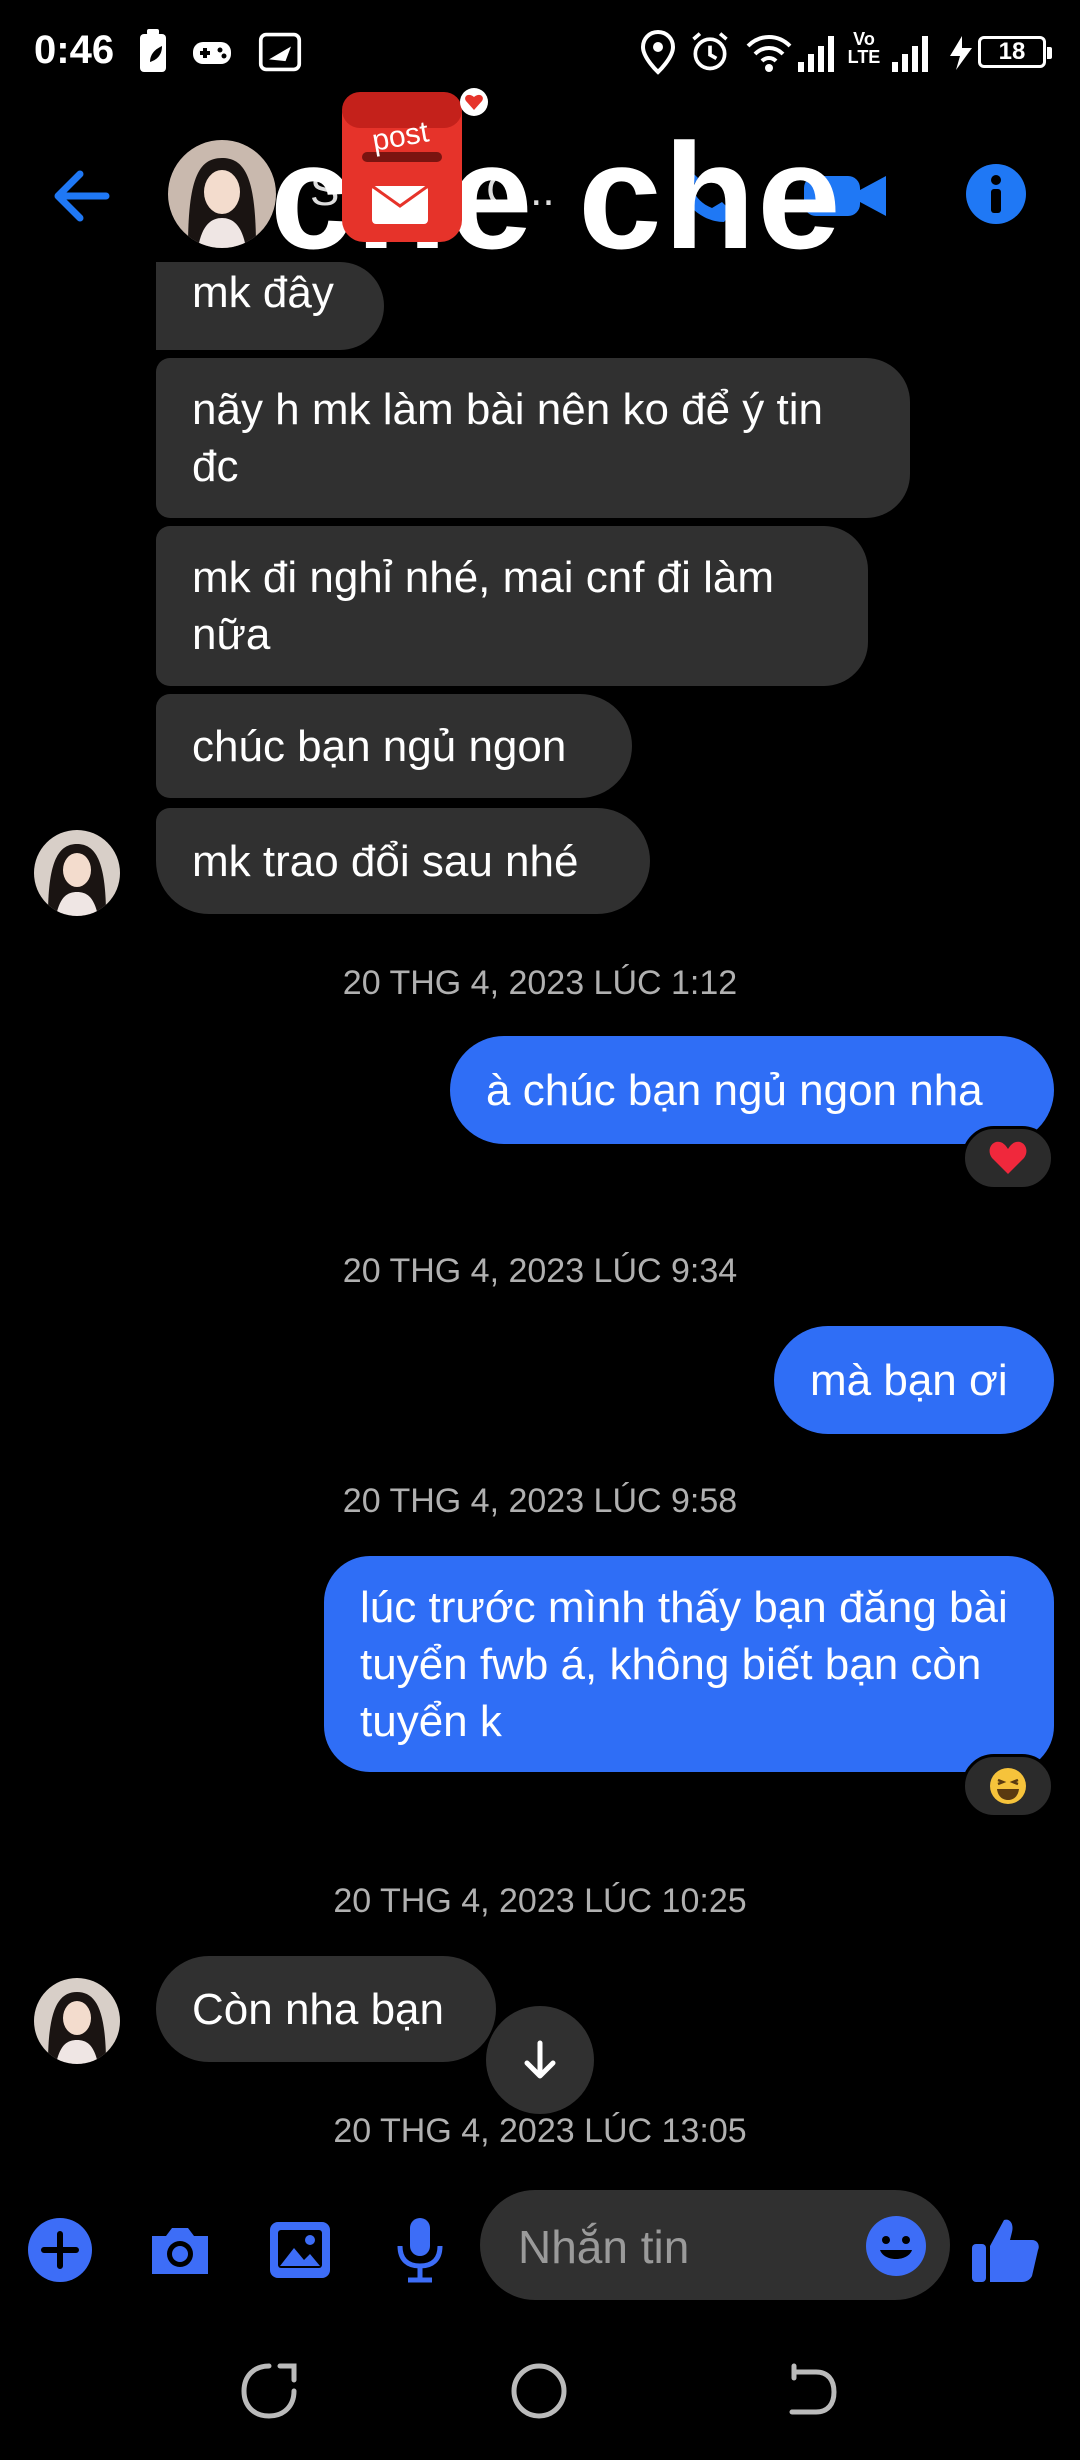 This screenshot has width=1080, height=2460. What do you see at coordinates (153, 50) in the screenshot?
I see `battery-saver-icon` at bounding box center [153, 50].